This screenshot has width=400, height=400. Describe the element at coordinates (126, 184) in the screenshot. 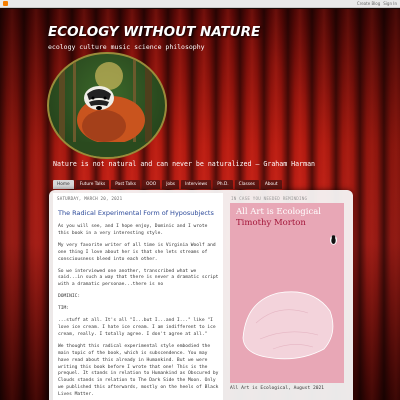

I see `tab-past-talks: Past Talks` at that location.